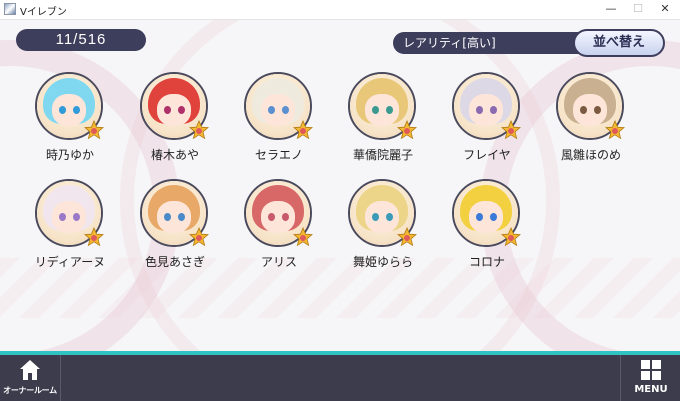 This screenshot has height=401, width=680. I want to click on character-name: 時乃ゆか, so click(69, 155).